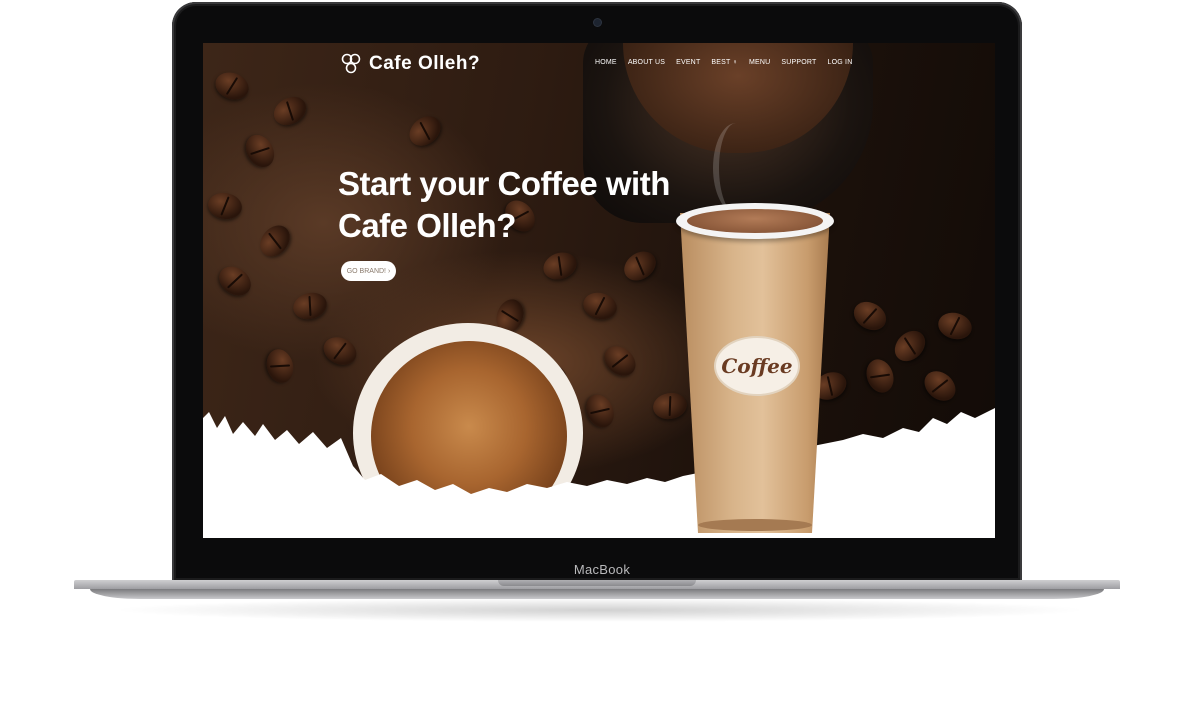 The width and height of the screenshot is (1204, 727). Describe the element at coordinates (425, 63) in the screenshot. I see `logo-text: Cafe Olleh?` at that location.